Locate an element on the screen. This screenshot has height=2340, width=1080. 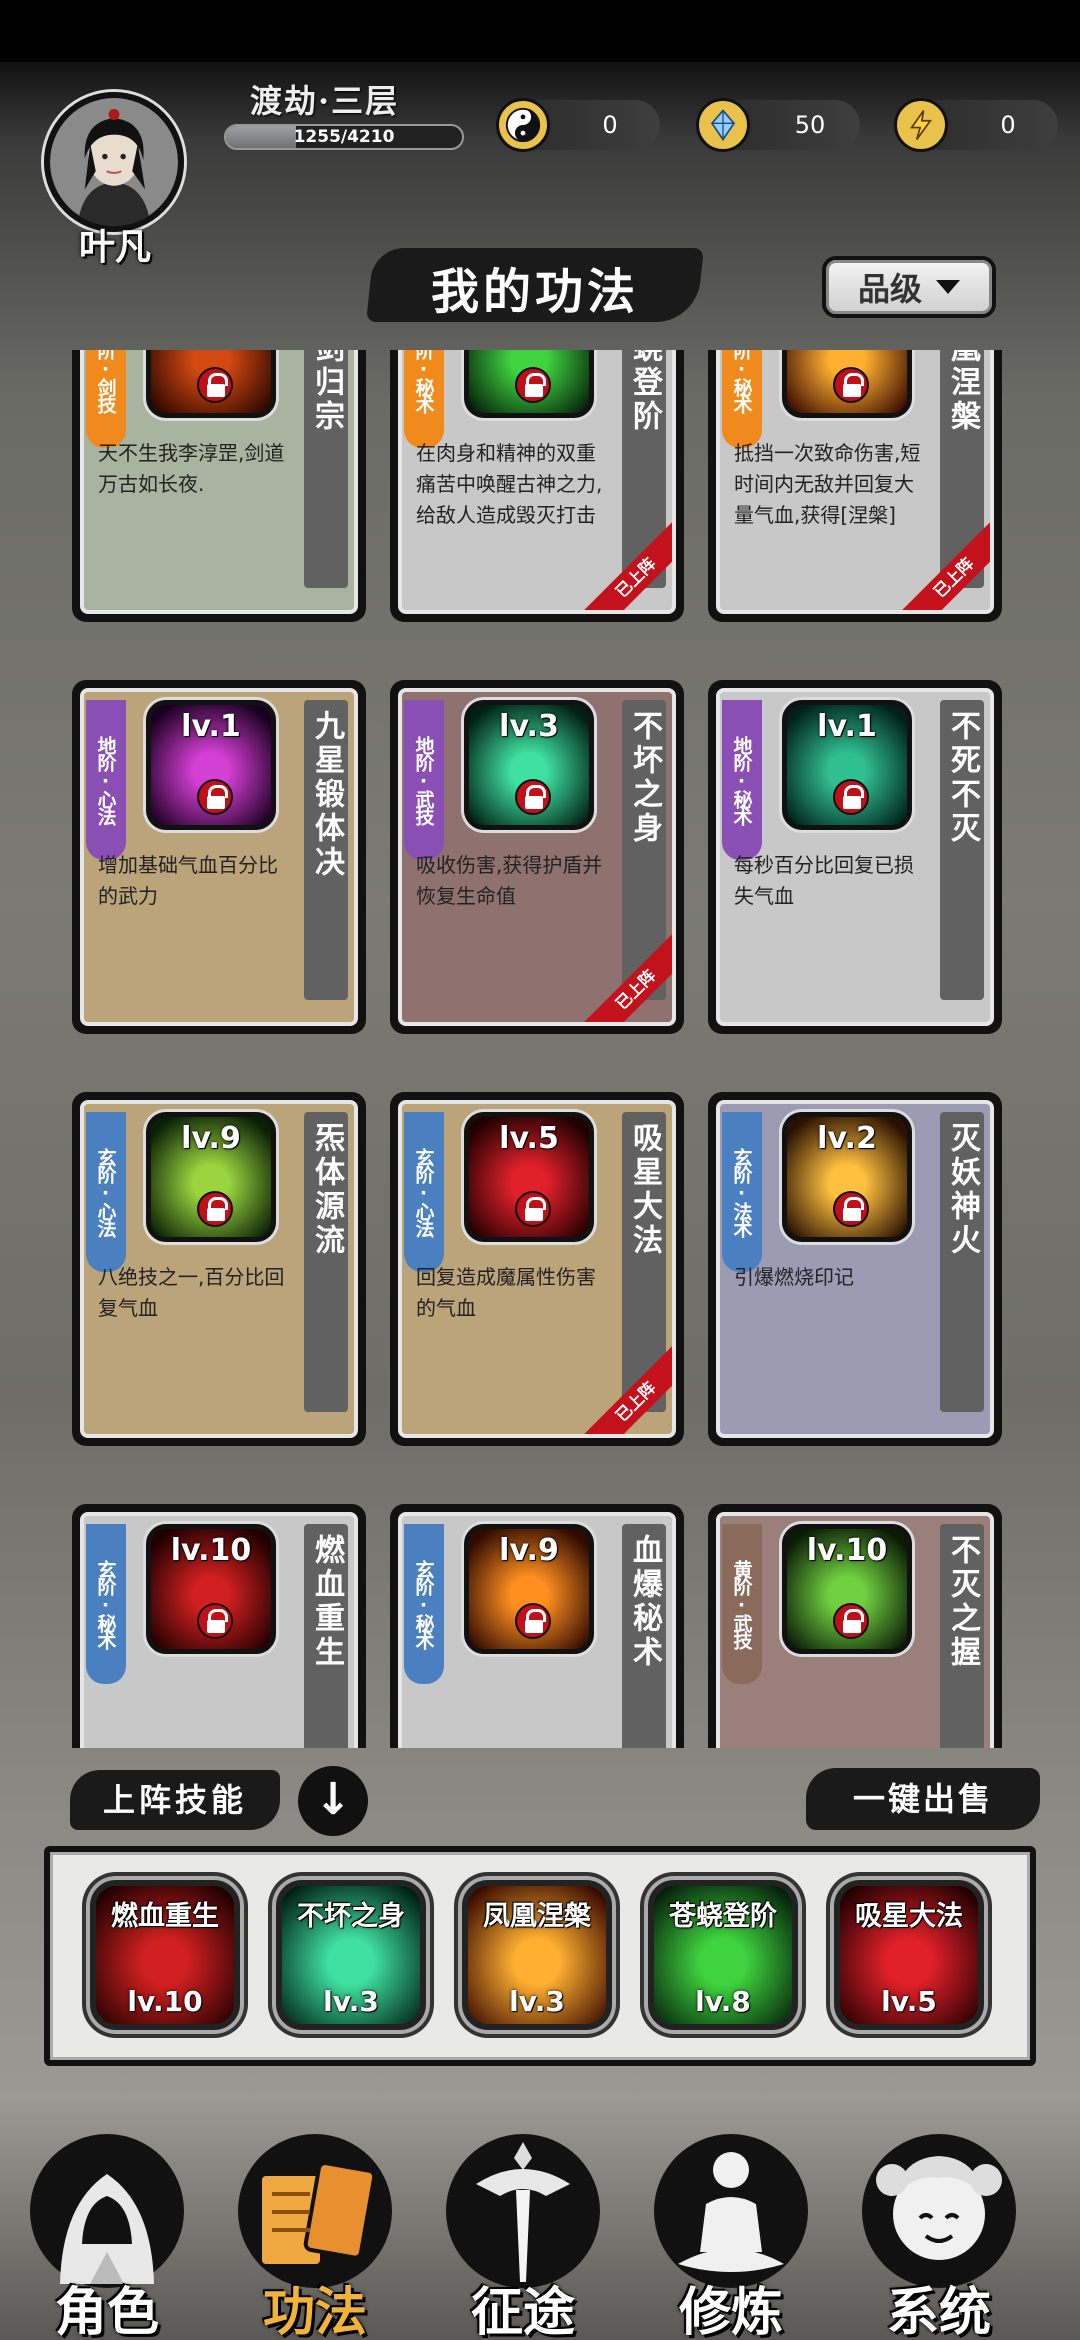
skill-card-body: 玄阶·心法 lv.9 炁体源流 八绝技之一,百分比回复气血 is located at coordinates (219, 1269).